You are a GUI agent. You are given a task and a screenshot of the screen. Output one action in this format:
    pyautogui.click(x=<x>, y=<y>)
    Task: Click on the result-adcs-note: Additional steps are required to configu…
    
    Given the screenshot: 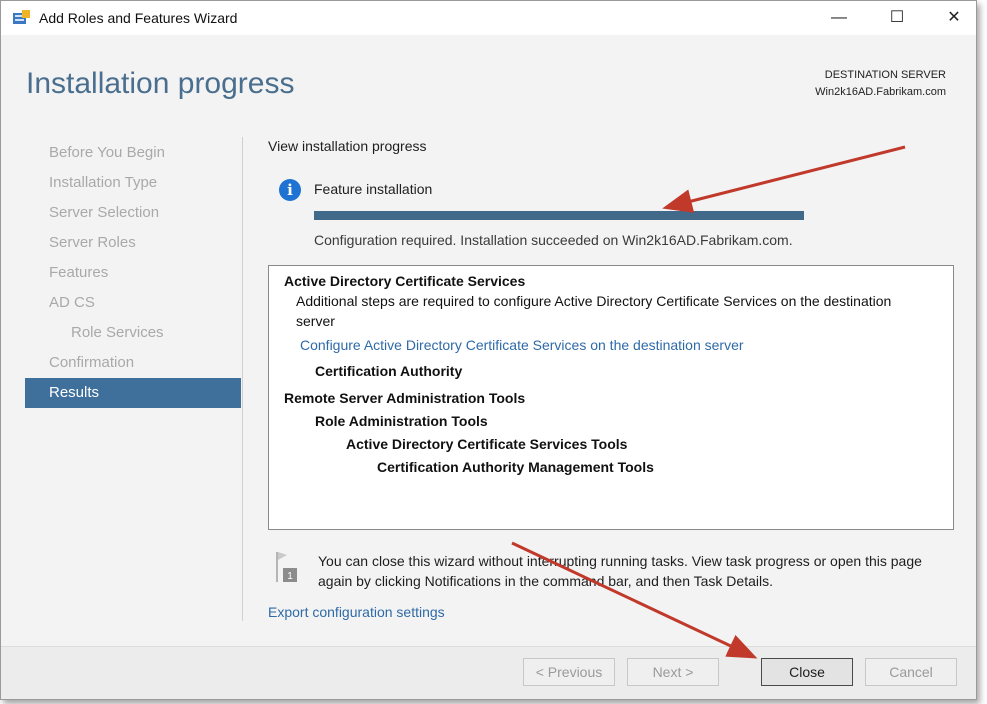 What is the action you would take?
    pyautogui.click(x=594, y=301)
    